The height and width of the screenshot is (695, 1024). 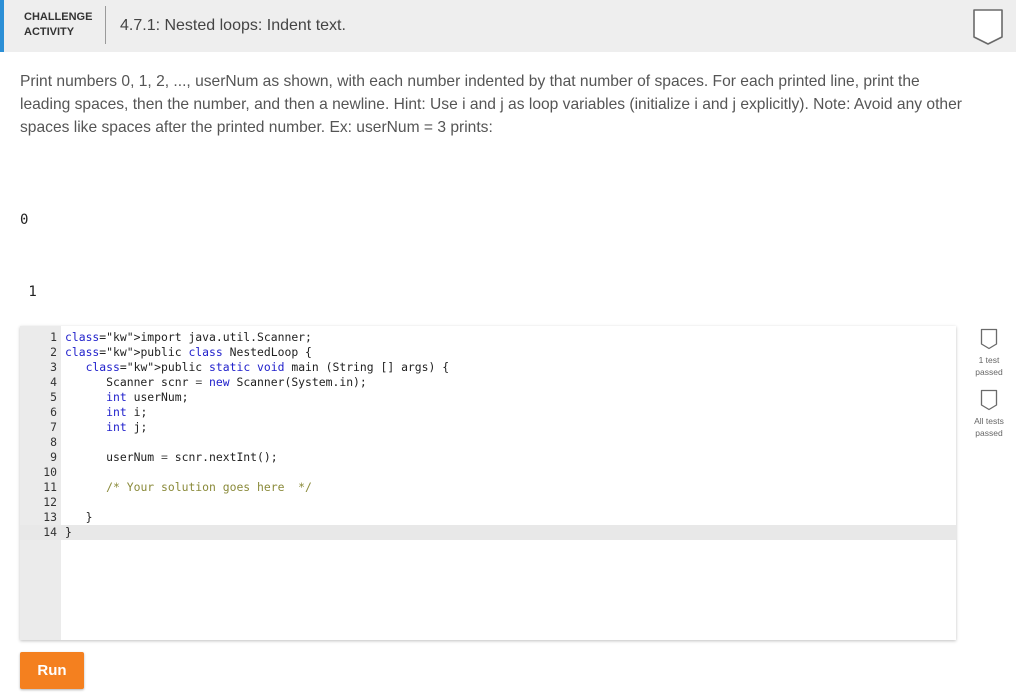 I want to click on line-number: 8, so click(x=38, y=442).